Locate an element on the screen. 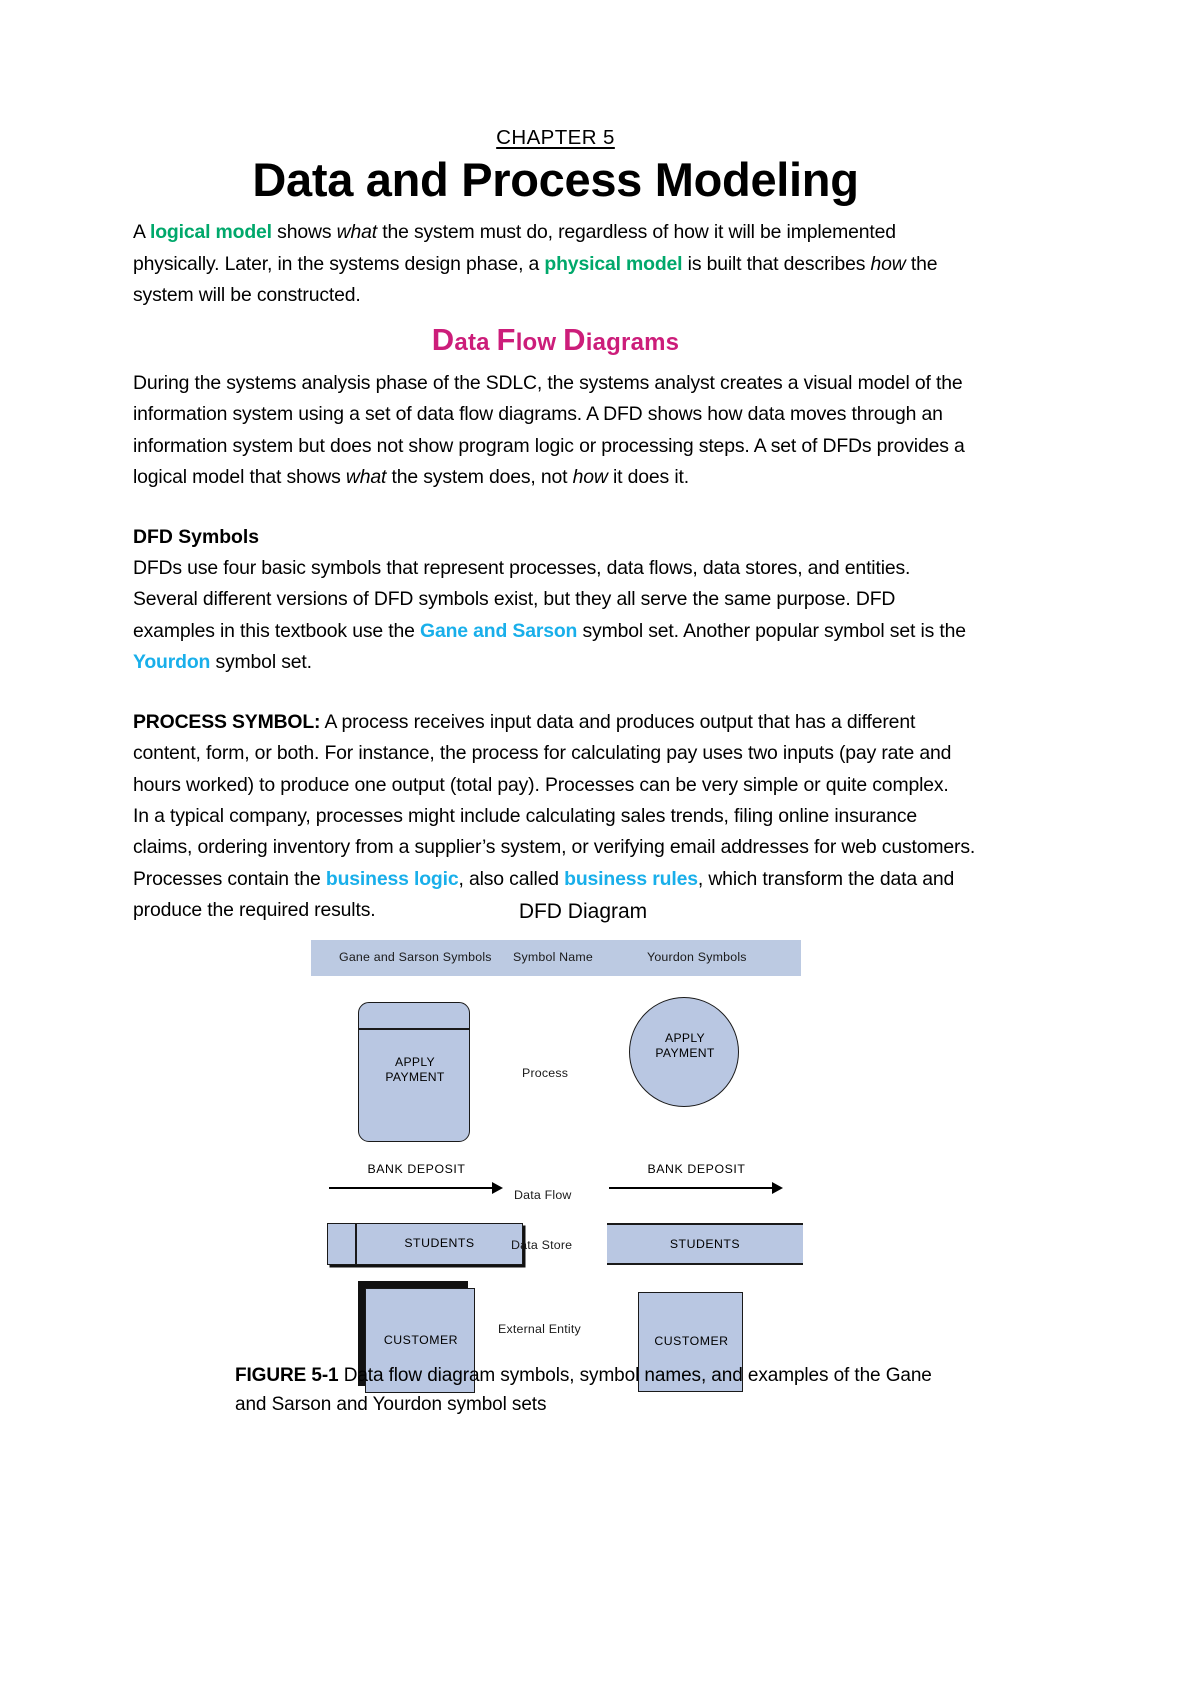 This screenshot has height=1698, width=1200. gane-sarson-data-store-label: STUDENTS is located at coordinates (439, 1243).